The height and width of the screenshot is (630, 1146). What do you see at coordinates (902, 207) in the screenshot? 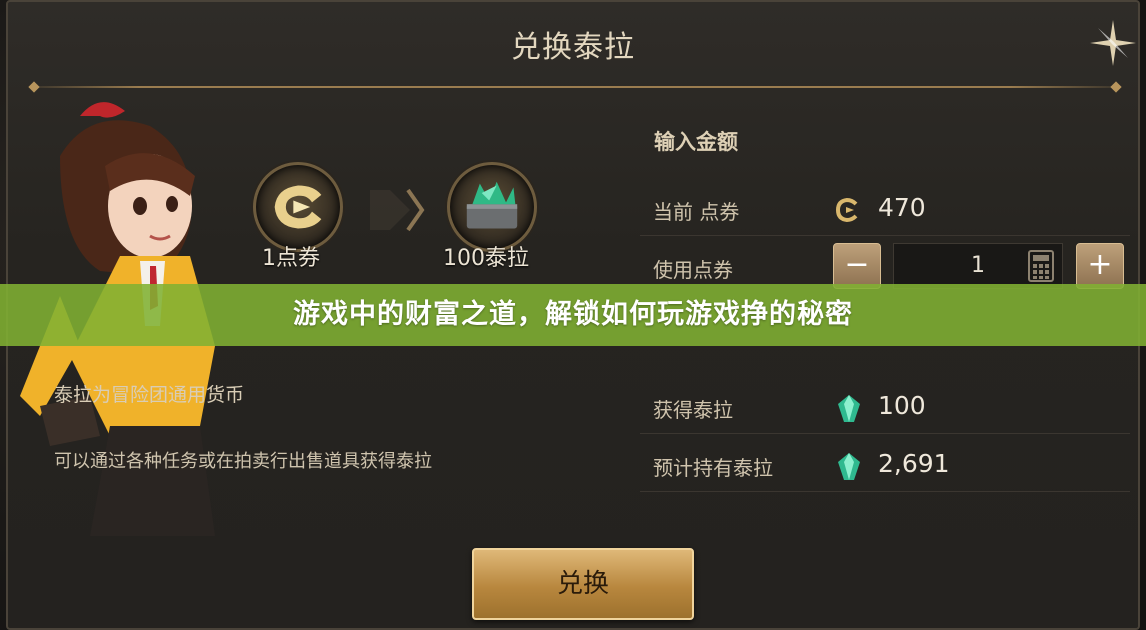
I see `current-coupon-value: 470` at bounding box center [902, 207].